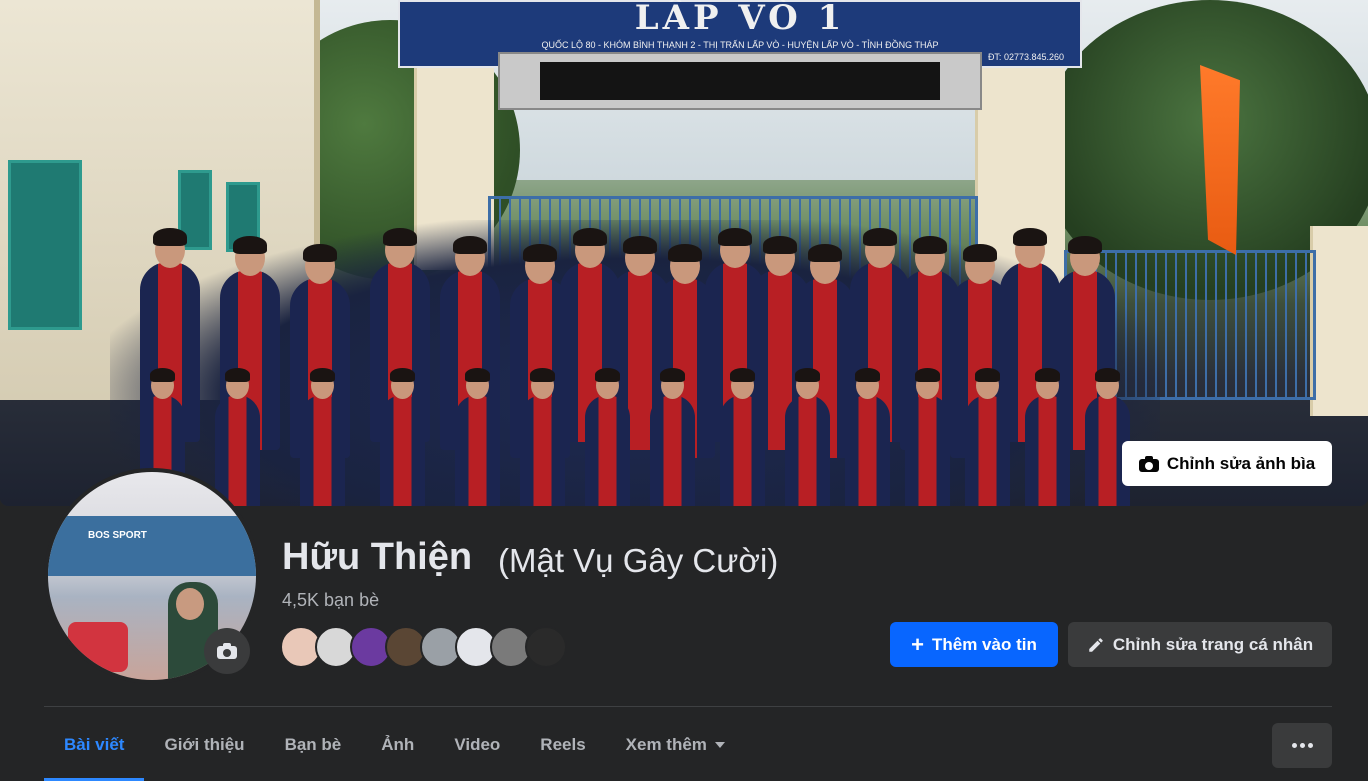  I want to click on tab-videos: Video, so click(477, 744).